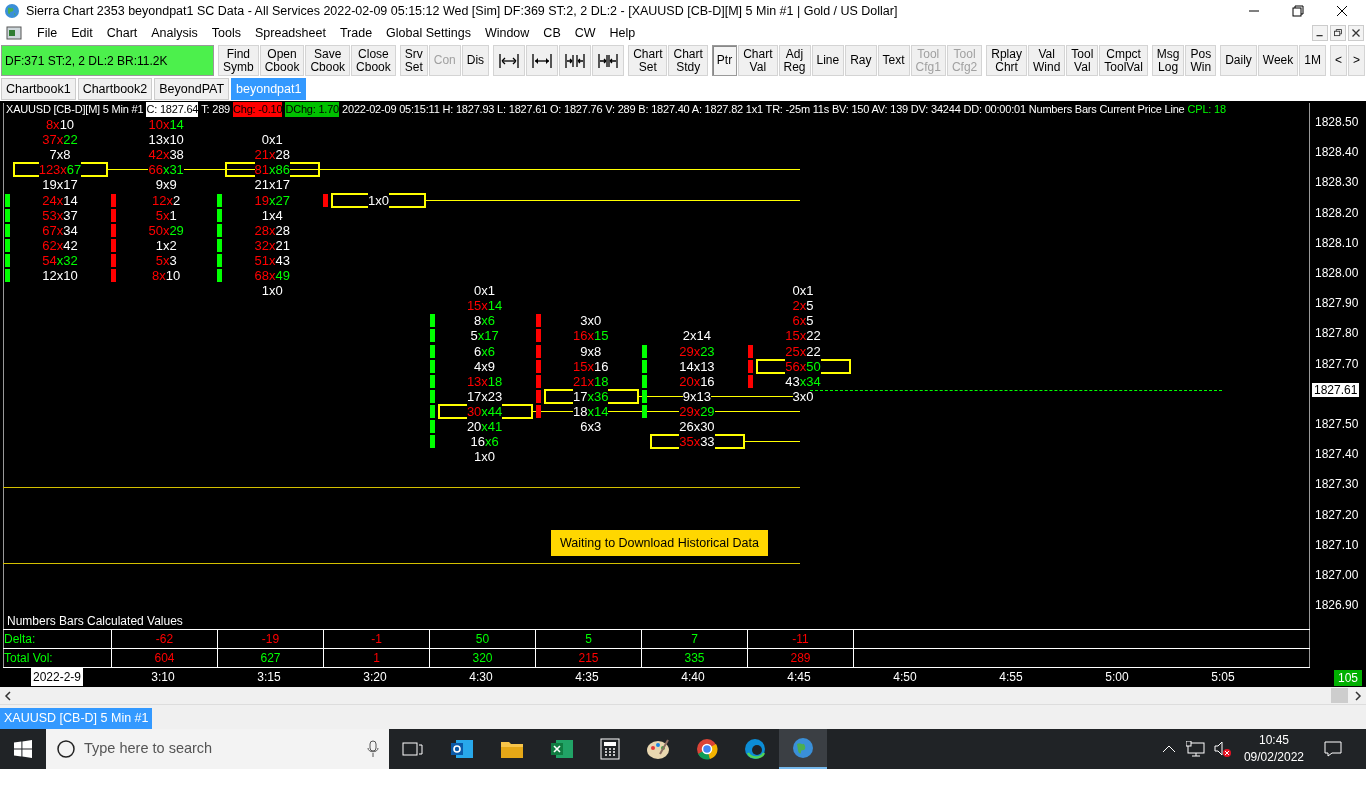  What do you see at coordinates (724, 60) in the screenshot?
I see `toolbar-button: Ptr` at bounding box center [724, 60].